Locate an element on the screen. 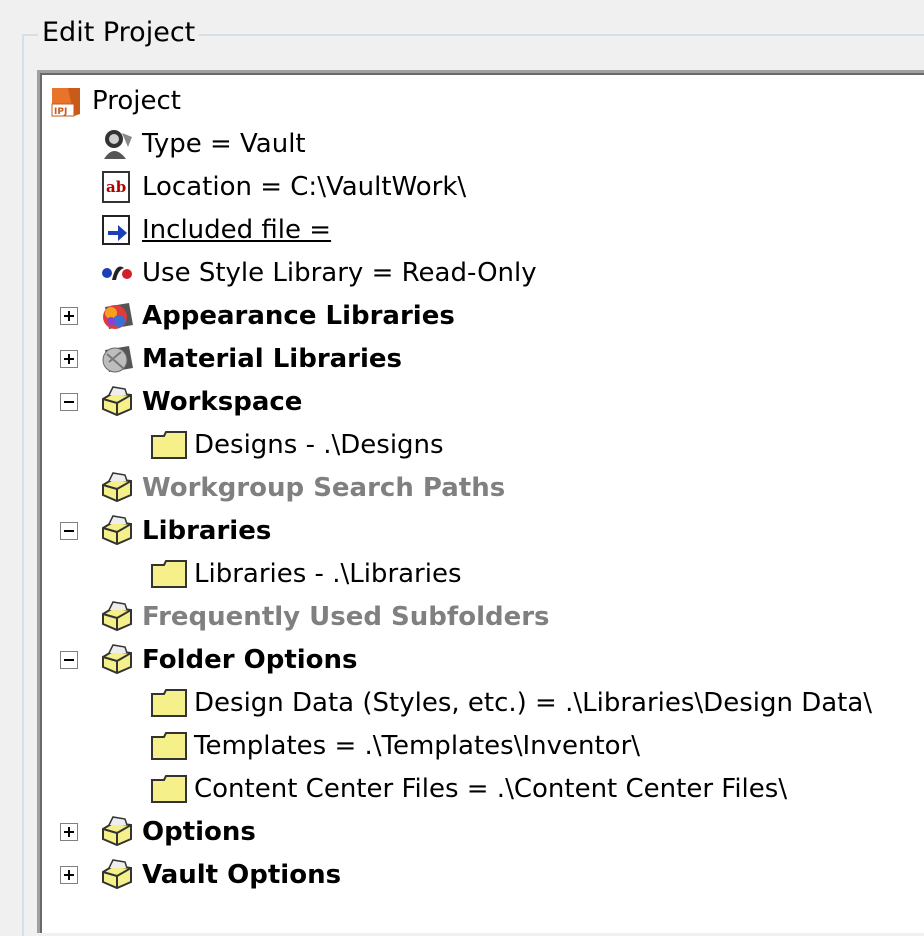  svg-text: ab is located at coordinates (116, 187).